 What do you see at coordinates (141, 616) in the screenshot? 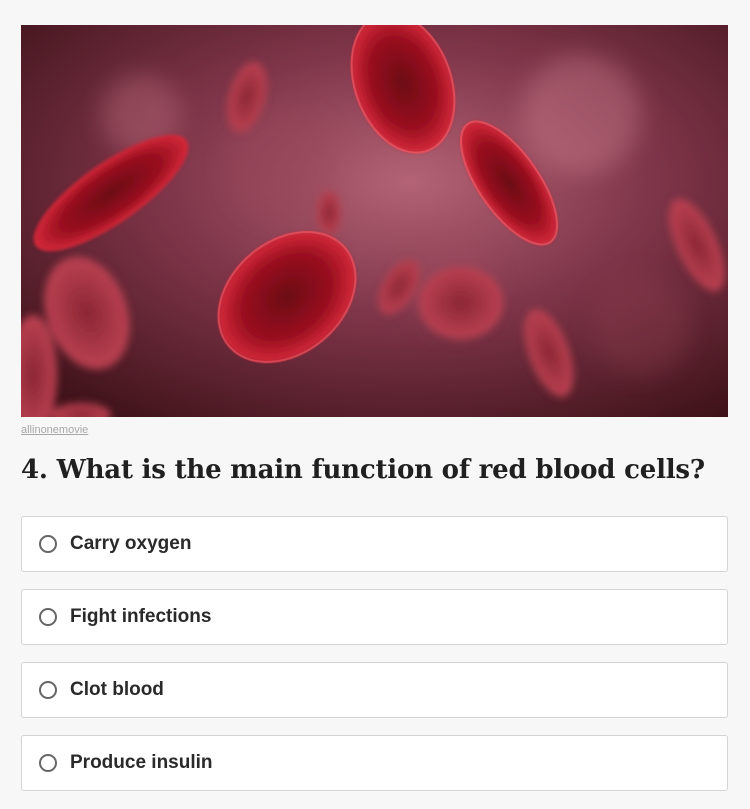
I see `answer-option-label: Fight infections` at bounding box center [141, 616].